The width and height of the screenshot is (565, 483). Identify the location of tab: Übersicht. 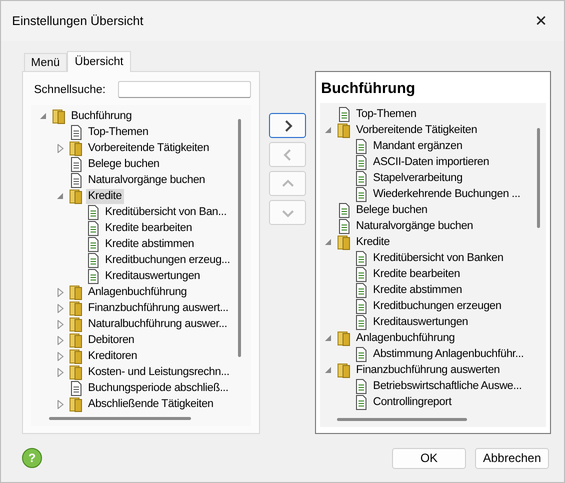
(99, 61).